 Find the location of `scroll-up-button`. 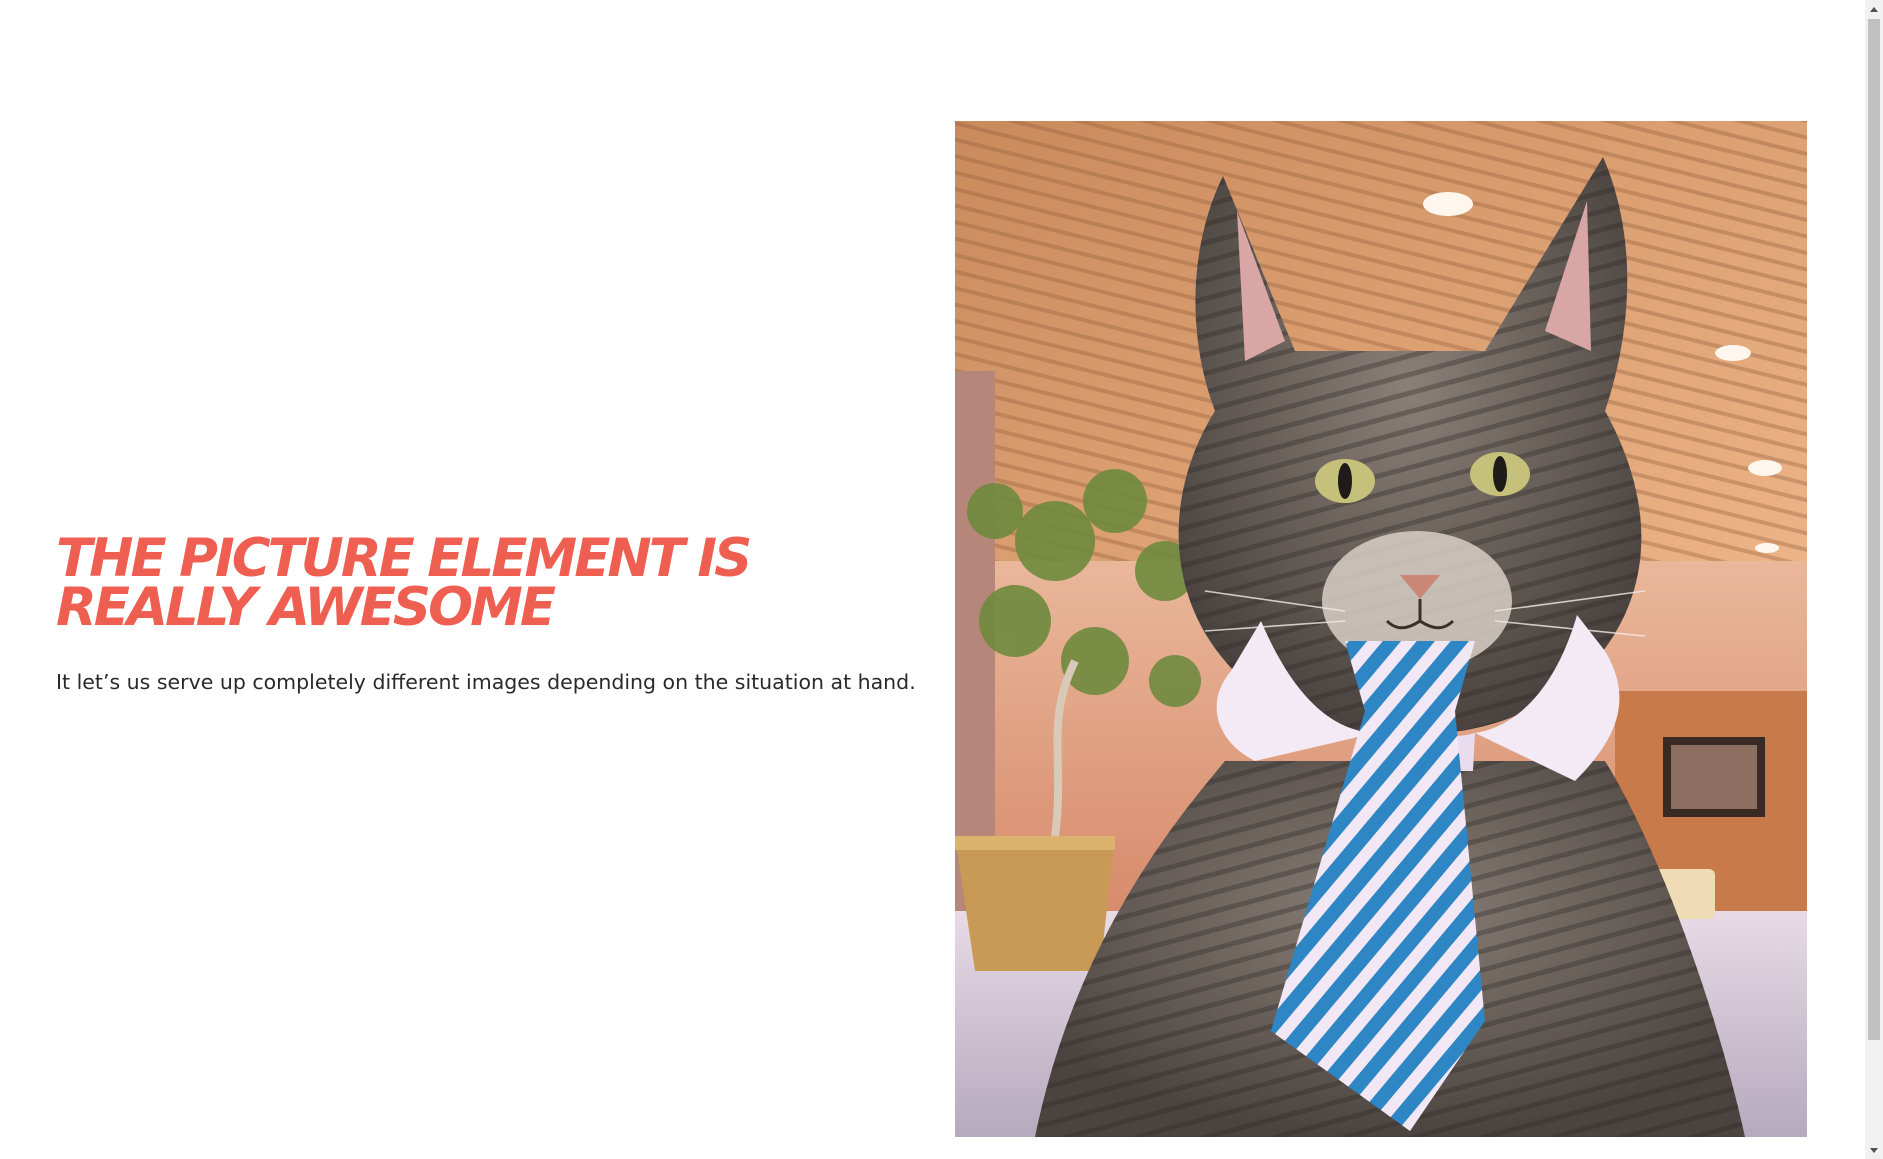

scroll-up-button is located at coordinates (1874, 9).